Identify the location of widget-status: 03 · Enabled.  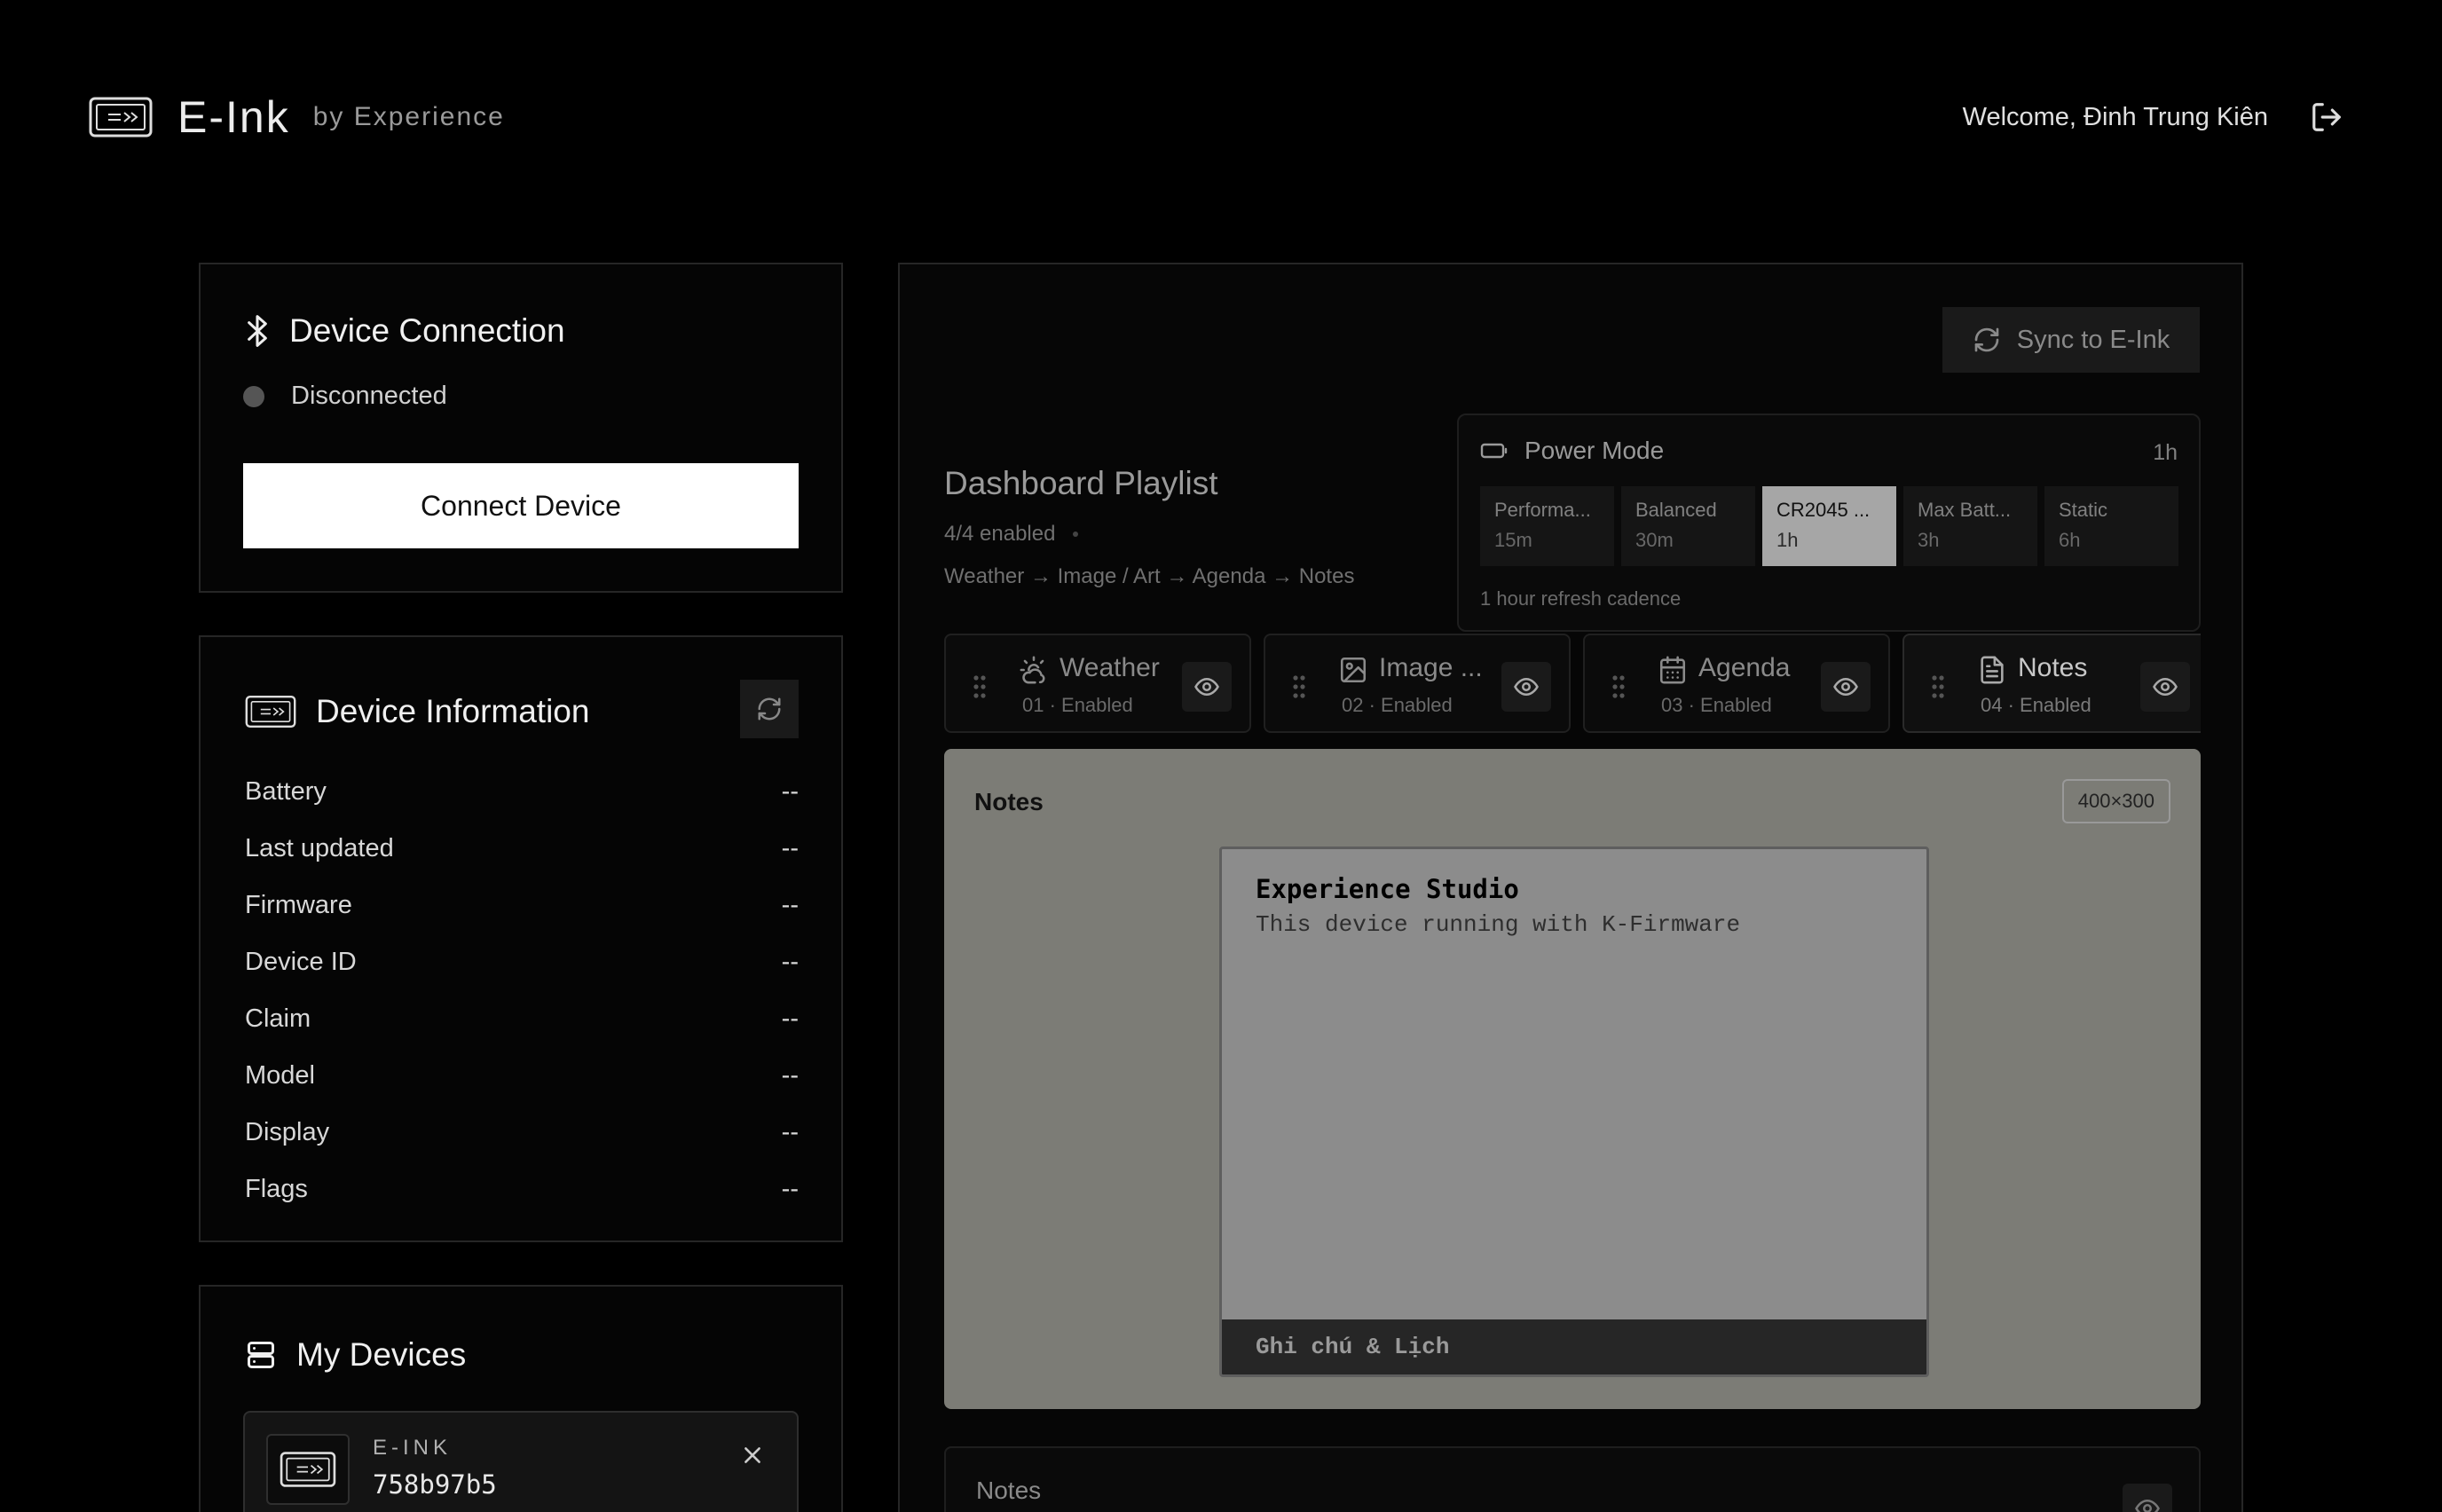
(1716, 705).